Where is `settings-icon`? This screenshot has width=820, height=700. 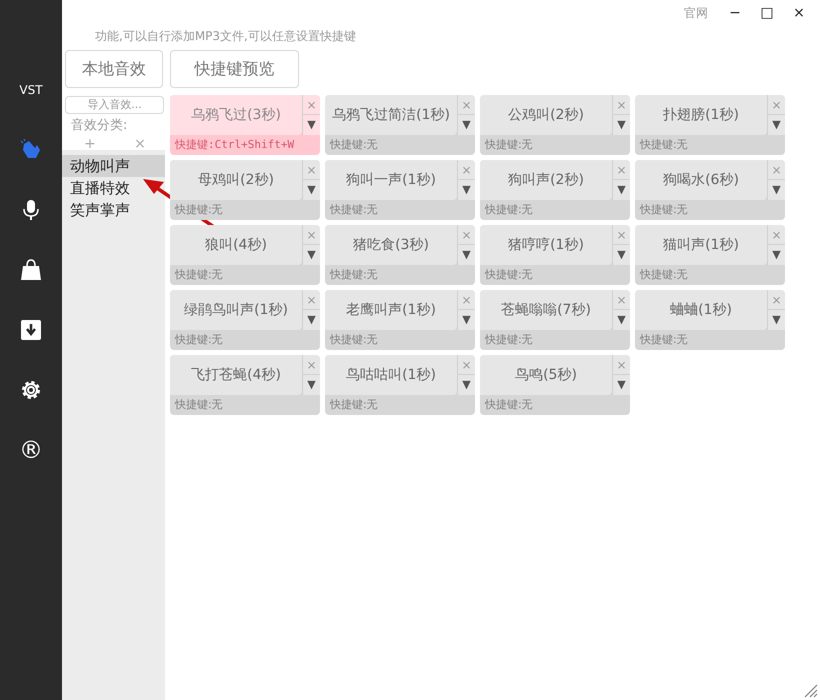
settings-icon is located at coordinates (31, 390).